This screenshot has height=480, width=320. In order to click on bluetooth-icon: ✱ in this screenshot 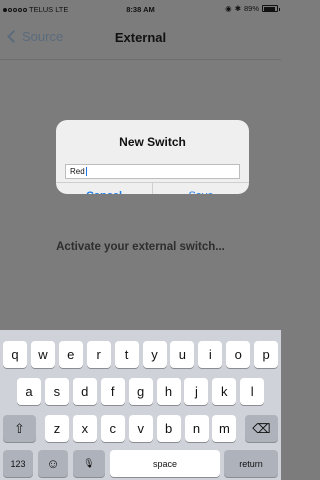, I will do `click(237, 8)`.